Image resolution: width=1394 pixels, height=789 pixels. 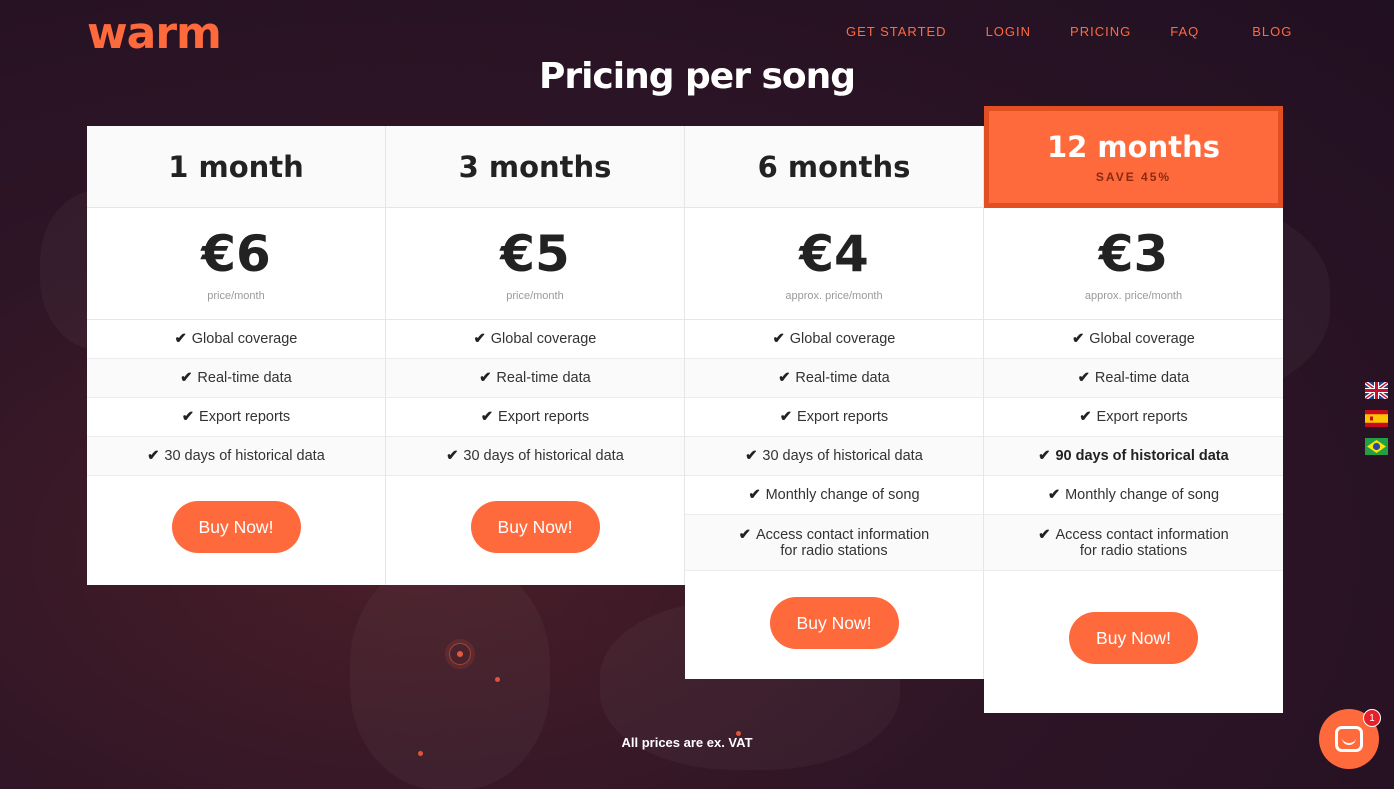 What do you see at coordinates (1372, 718) in the screenshot?
I see `chat-notification-badge: 1` at bounding box center [1372, 718].